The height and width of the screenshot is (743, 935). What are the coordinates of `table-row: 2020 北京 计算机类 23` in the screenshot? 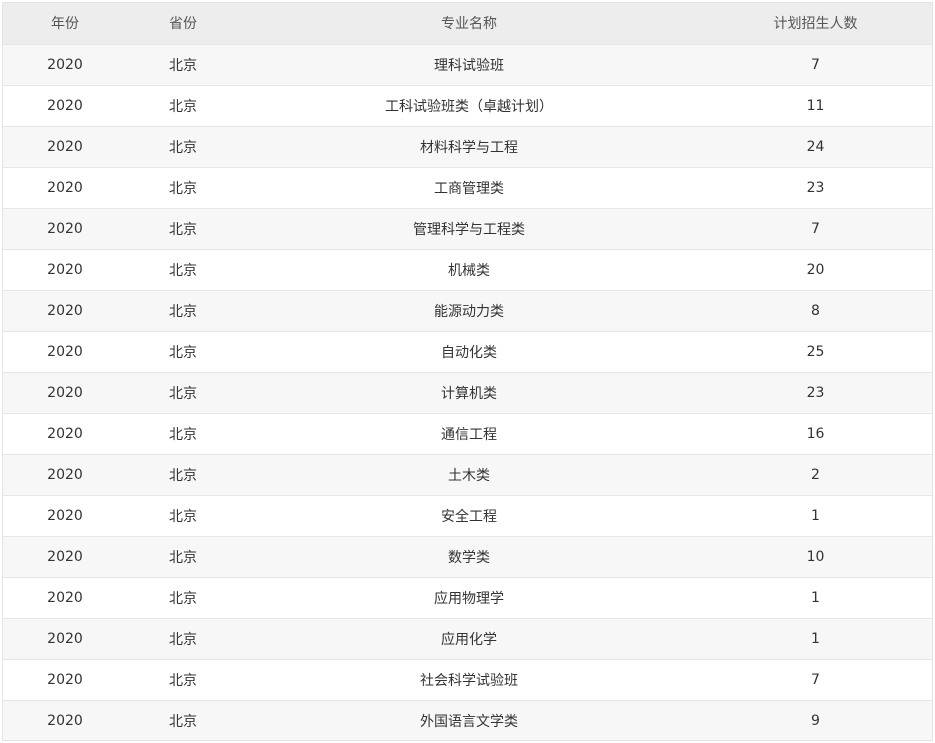 It's located at (467, 392).